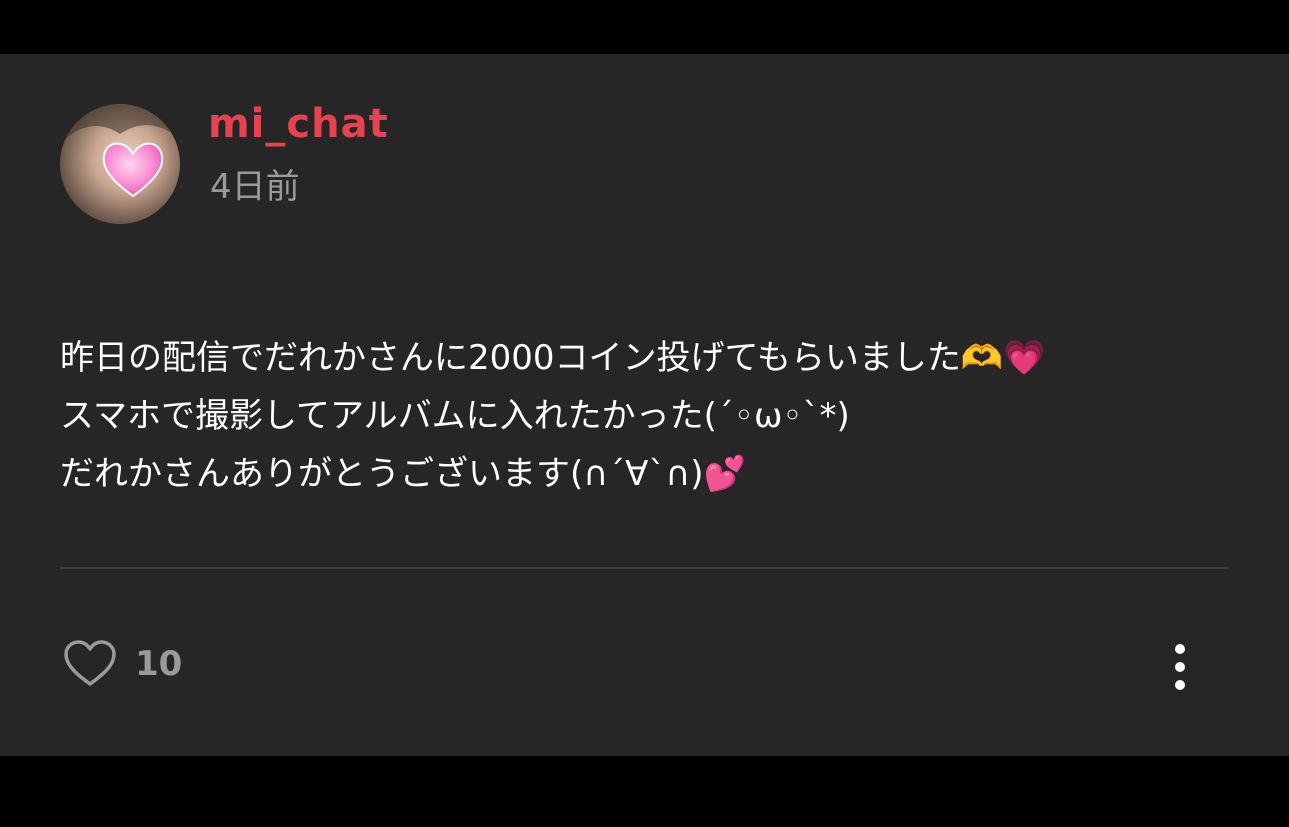  Describe the element at coordinates (255, 187) in the screenshot. I see `post-timestamp: 4日前` at that location.